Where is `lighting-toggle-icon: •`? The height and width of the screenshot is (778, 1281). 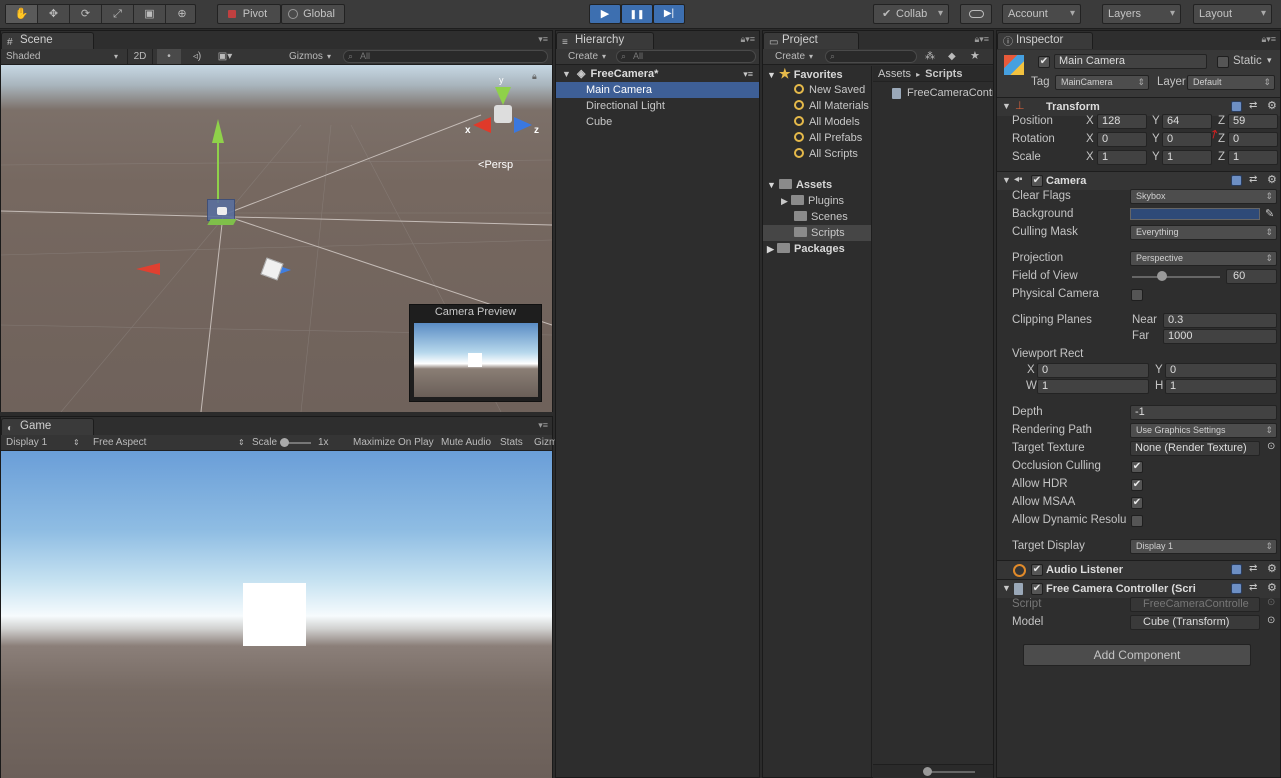
lighting-toggle-icon: • is located at coordinates (169, 56).